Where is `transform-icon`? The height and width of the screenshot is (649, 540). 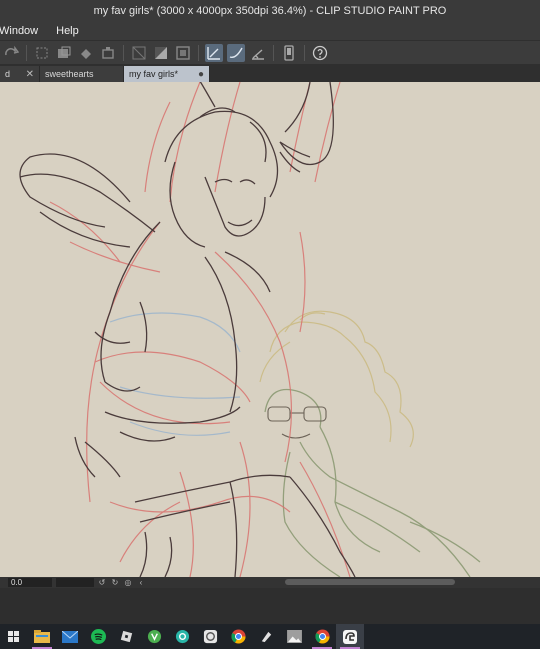 transform-icon is located at coordinates (108, 53).